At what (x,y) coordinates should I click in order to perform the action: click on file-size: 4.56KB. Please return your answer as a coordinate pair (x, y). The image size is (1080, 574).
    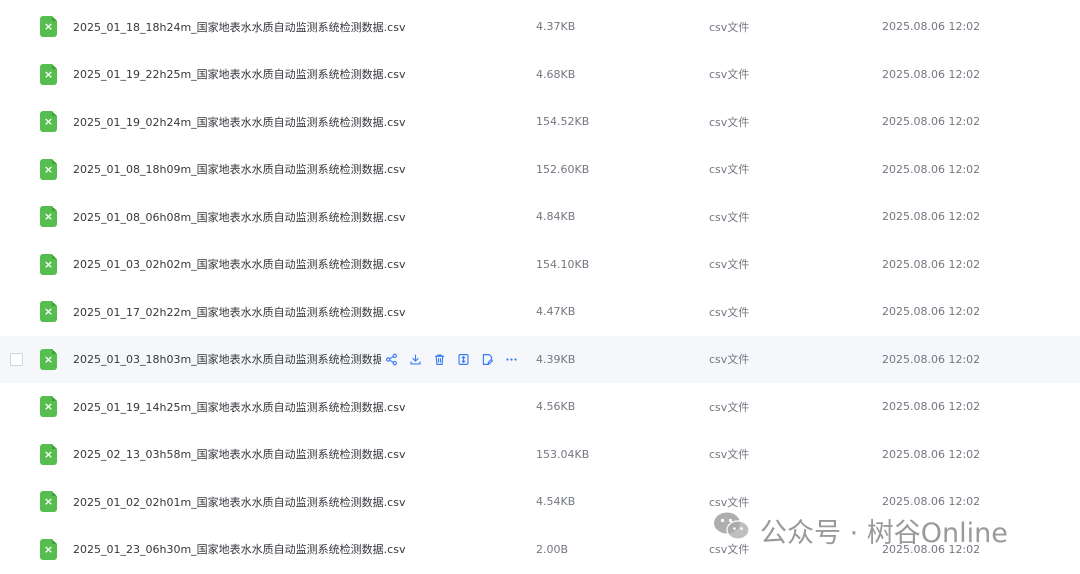
    Looking at the image, I should click on (556, 407).